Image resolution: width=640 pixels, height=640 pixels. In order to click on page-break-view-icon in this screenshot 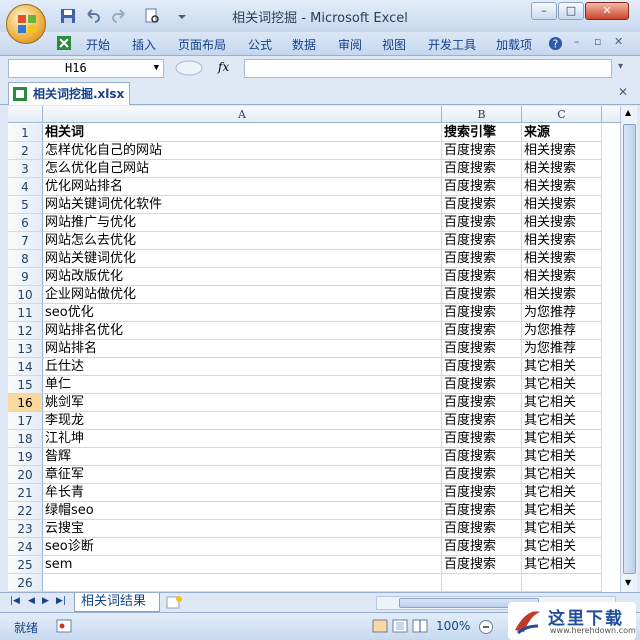, I will do `click(420, 626)`.